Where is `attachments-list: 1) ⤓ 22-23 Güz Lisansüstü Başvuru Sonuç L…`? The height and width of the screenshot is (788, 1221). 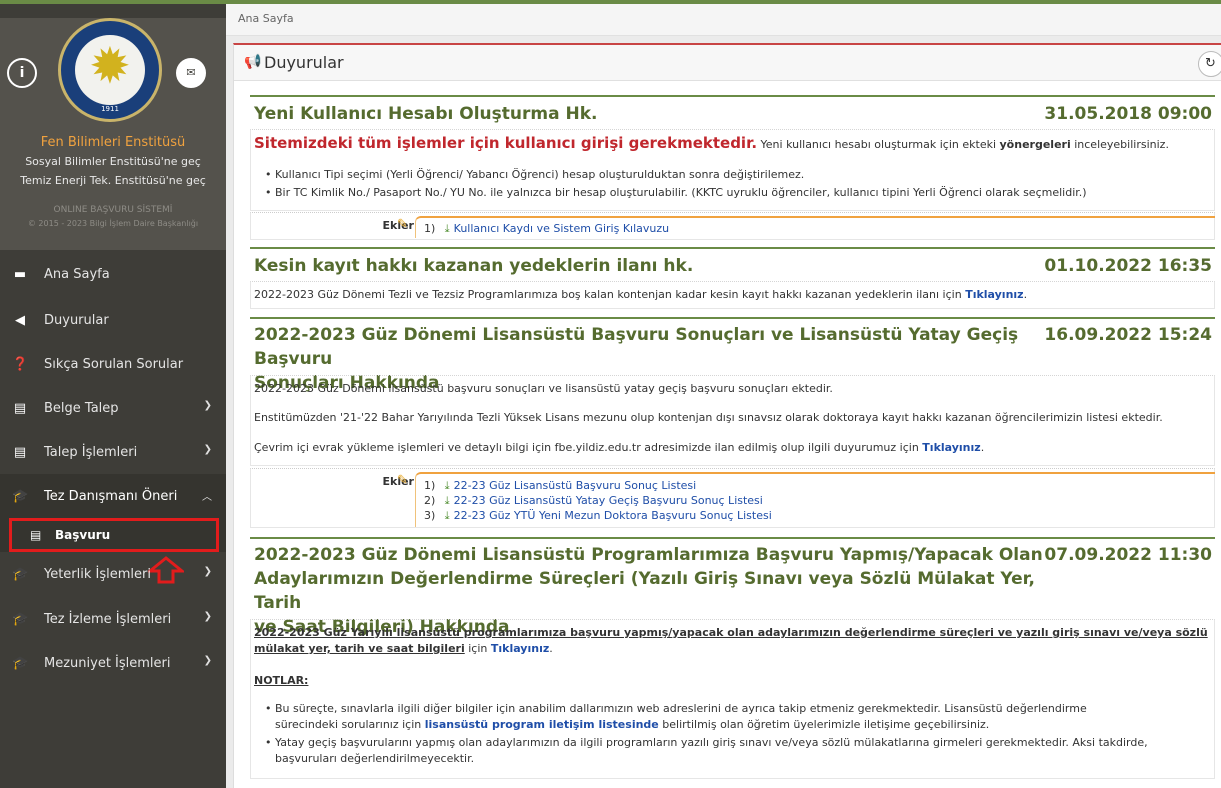
attachments-list: 1) ⤓ 22-23 Güz Lisansüstü Başvuru Sonuç L… is located at coordinates (815, 499).